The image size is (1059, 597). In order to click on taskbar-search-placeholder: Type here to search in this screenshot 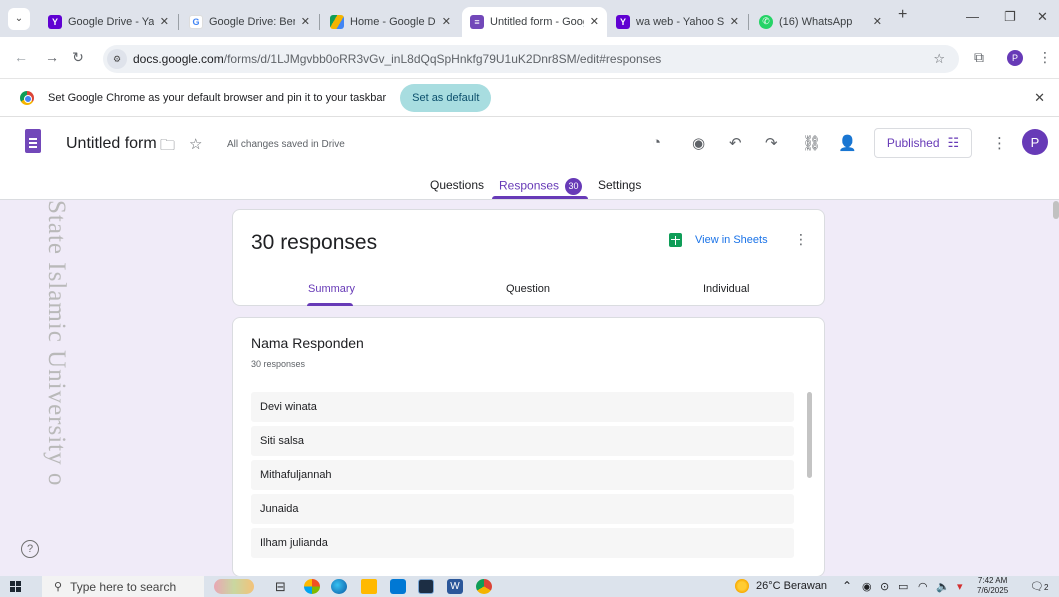, I will do `click(123, 586)`.